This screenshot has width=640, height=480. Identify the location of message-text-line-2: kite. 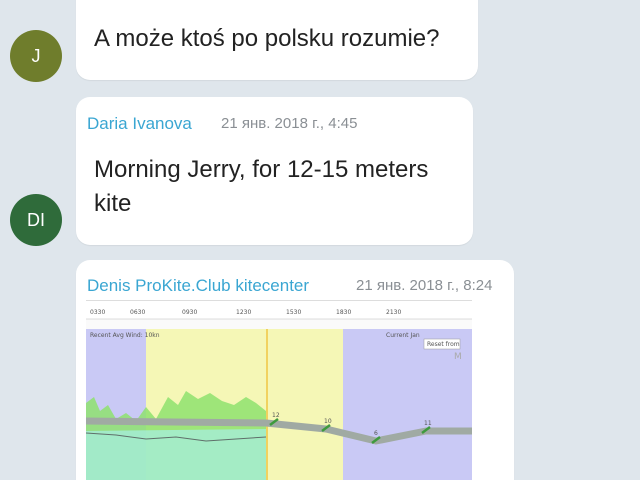
(113, 203).